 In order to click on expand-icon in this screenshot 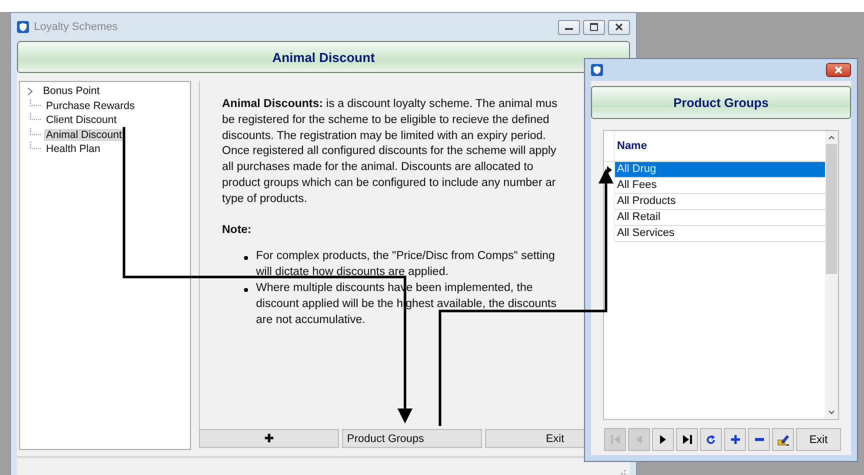, I will do `click(30, 91)`.